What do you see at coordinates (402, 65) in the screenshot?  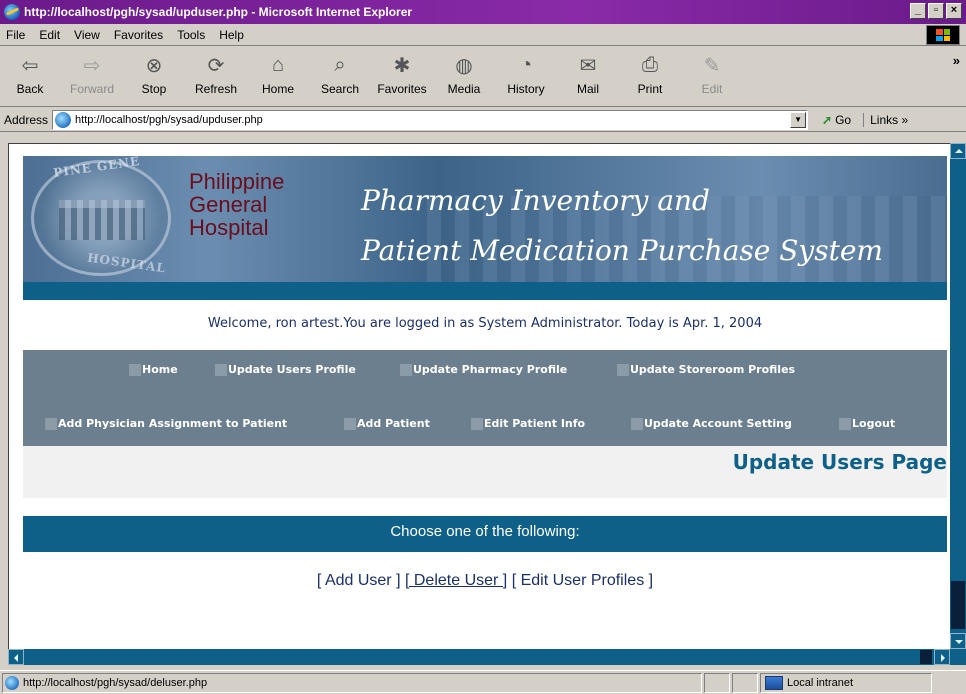 I see `favorites-icon: ✱` at bounding box center [402, 65].